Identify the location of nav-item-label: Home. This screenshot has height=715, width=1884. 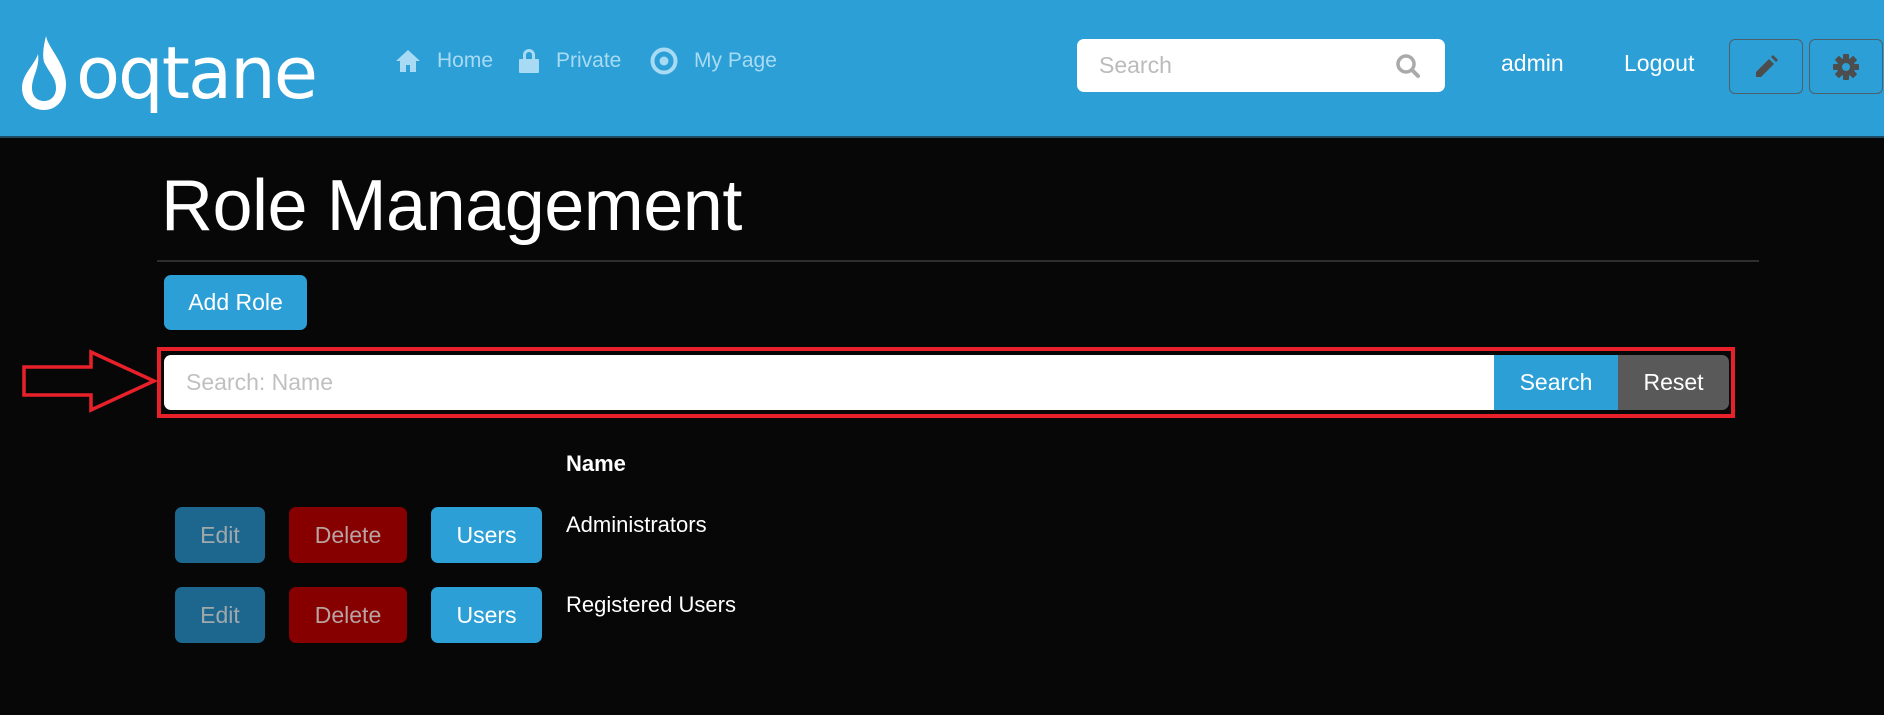
(465, 60).